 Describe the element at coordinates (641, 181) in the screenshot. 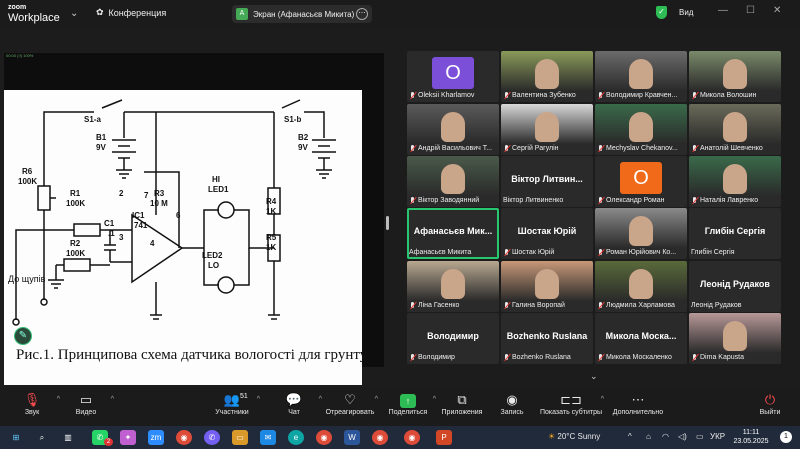

I see `participant-tile: O Олександр Роман` at that location.